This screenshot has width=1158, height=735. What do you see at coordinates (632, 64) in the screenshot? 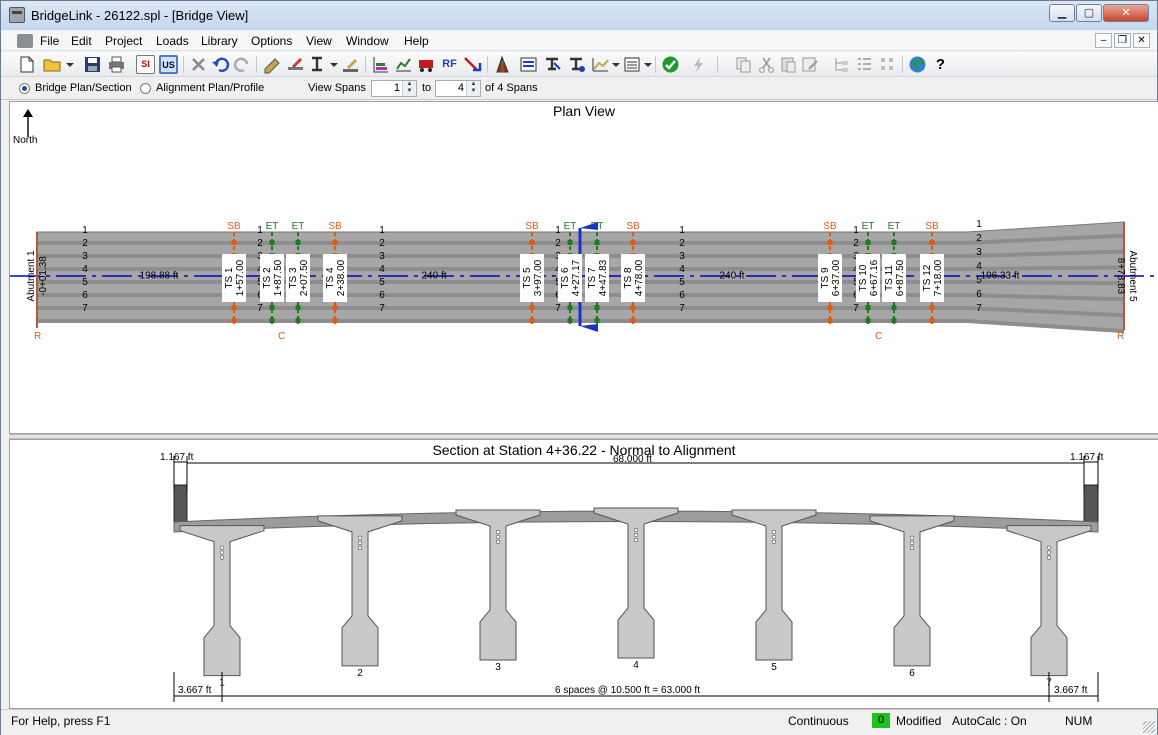
I see `report-list-icon` at bounding box center [632, 64].